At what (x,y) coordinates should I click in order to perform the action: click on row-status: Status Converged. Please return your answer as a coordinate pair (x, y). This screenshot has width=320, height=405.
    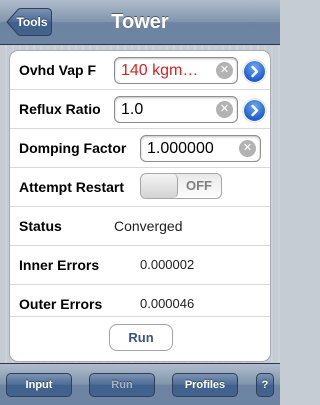
    Looking at the image, I should click on (140, 226).